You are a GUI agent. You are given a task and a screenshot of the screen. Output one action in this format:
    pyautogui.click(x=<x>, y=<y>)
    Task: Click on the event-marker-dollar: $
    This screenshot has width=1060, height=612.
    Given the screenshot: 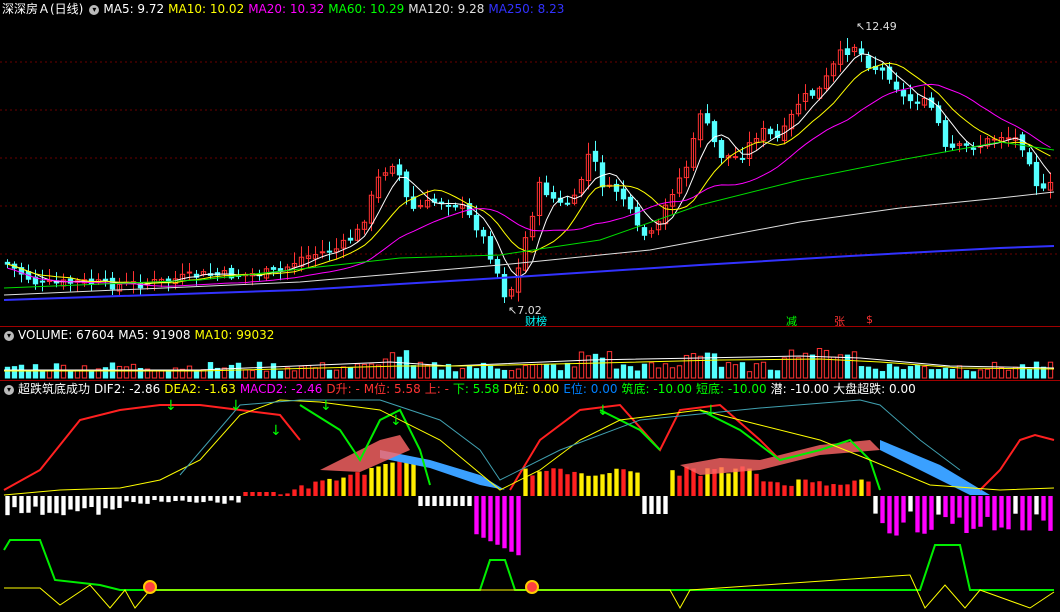 What is the action you would take?
    pyautogui.click(x=869, y=319)
    